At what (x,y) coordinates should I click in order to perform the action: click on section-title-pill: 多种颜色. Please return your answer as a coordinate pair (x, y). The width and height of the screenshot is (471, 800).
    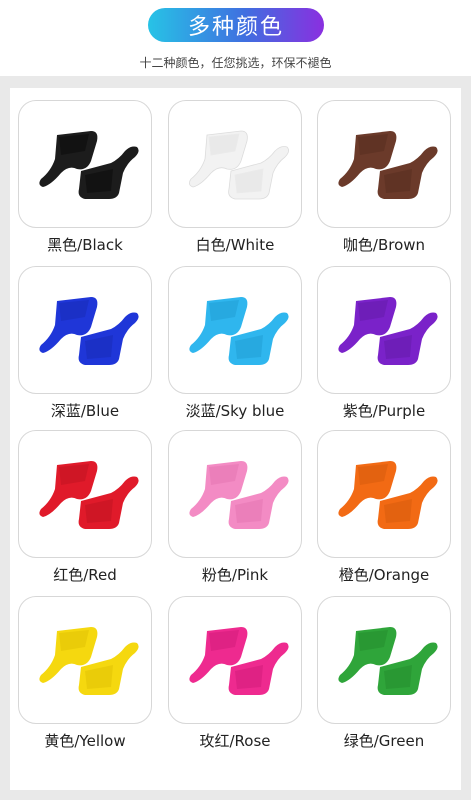
    Looking at the image, I should click on (236, 25).